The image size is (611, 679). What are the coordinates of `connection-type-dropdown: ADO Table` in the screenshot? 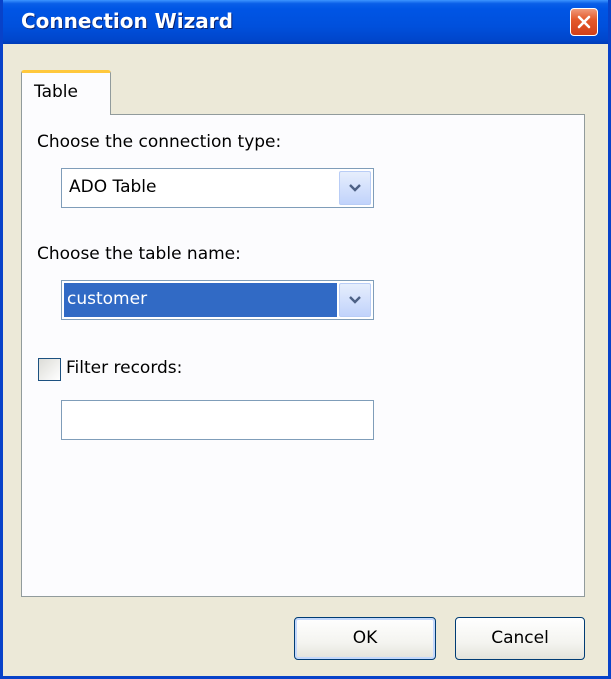 It's located at (217, 188).